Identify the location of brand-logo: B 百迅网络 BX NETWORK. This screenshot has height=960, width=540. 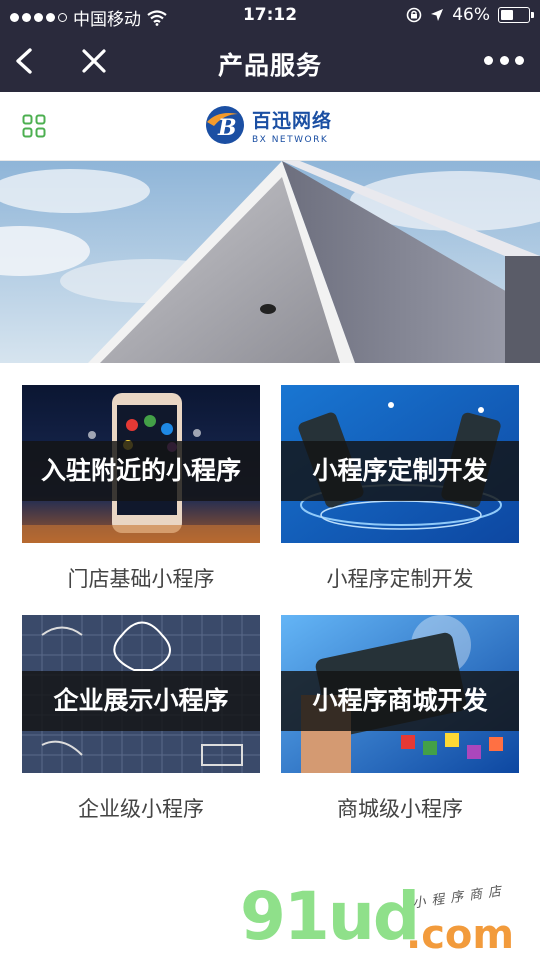
(268, 125).